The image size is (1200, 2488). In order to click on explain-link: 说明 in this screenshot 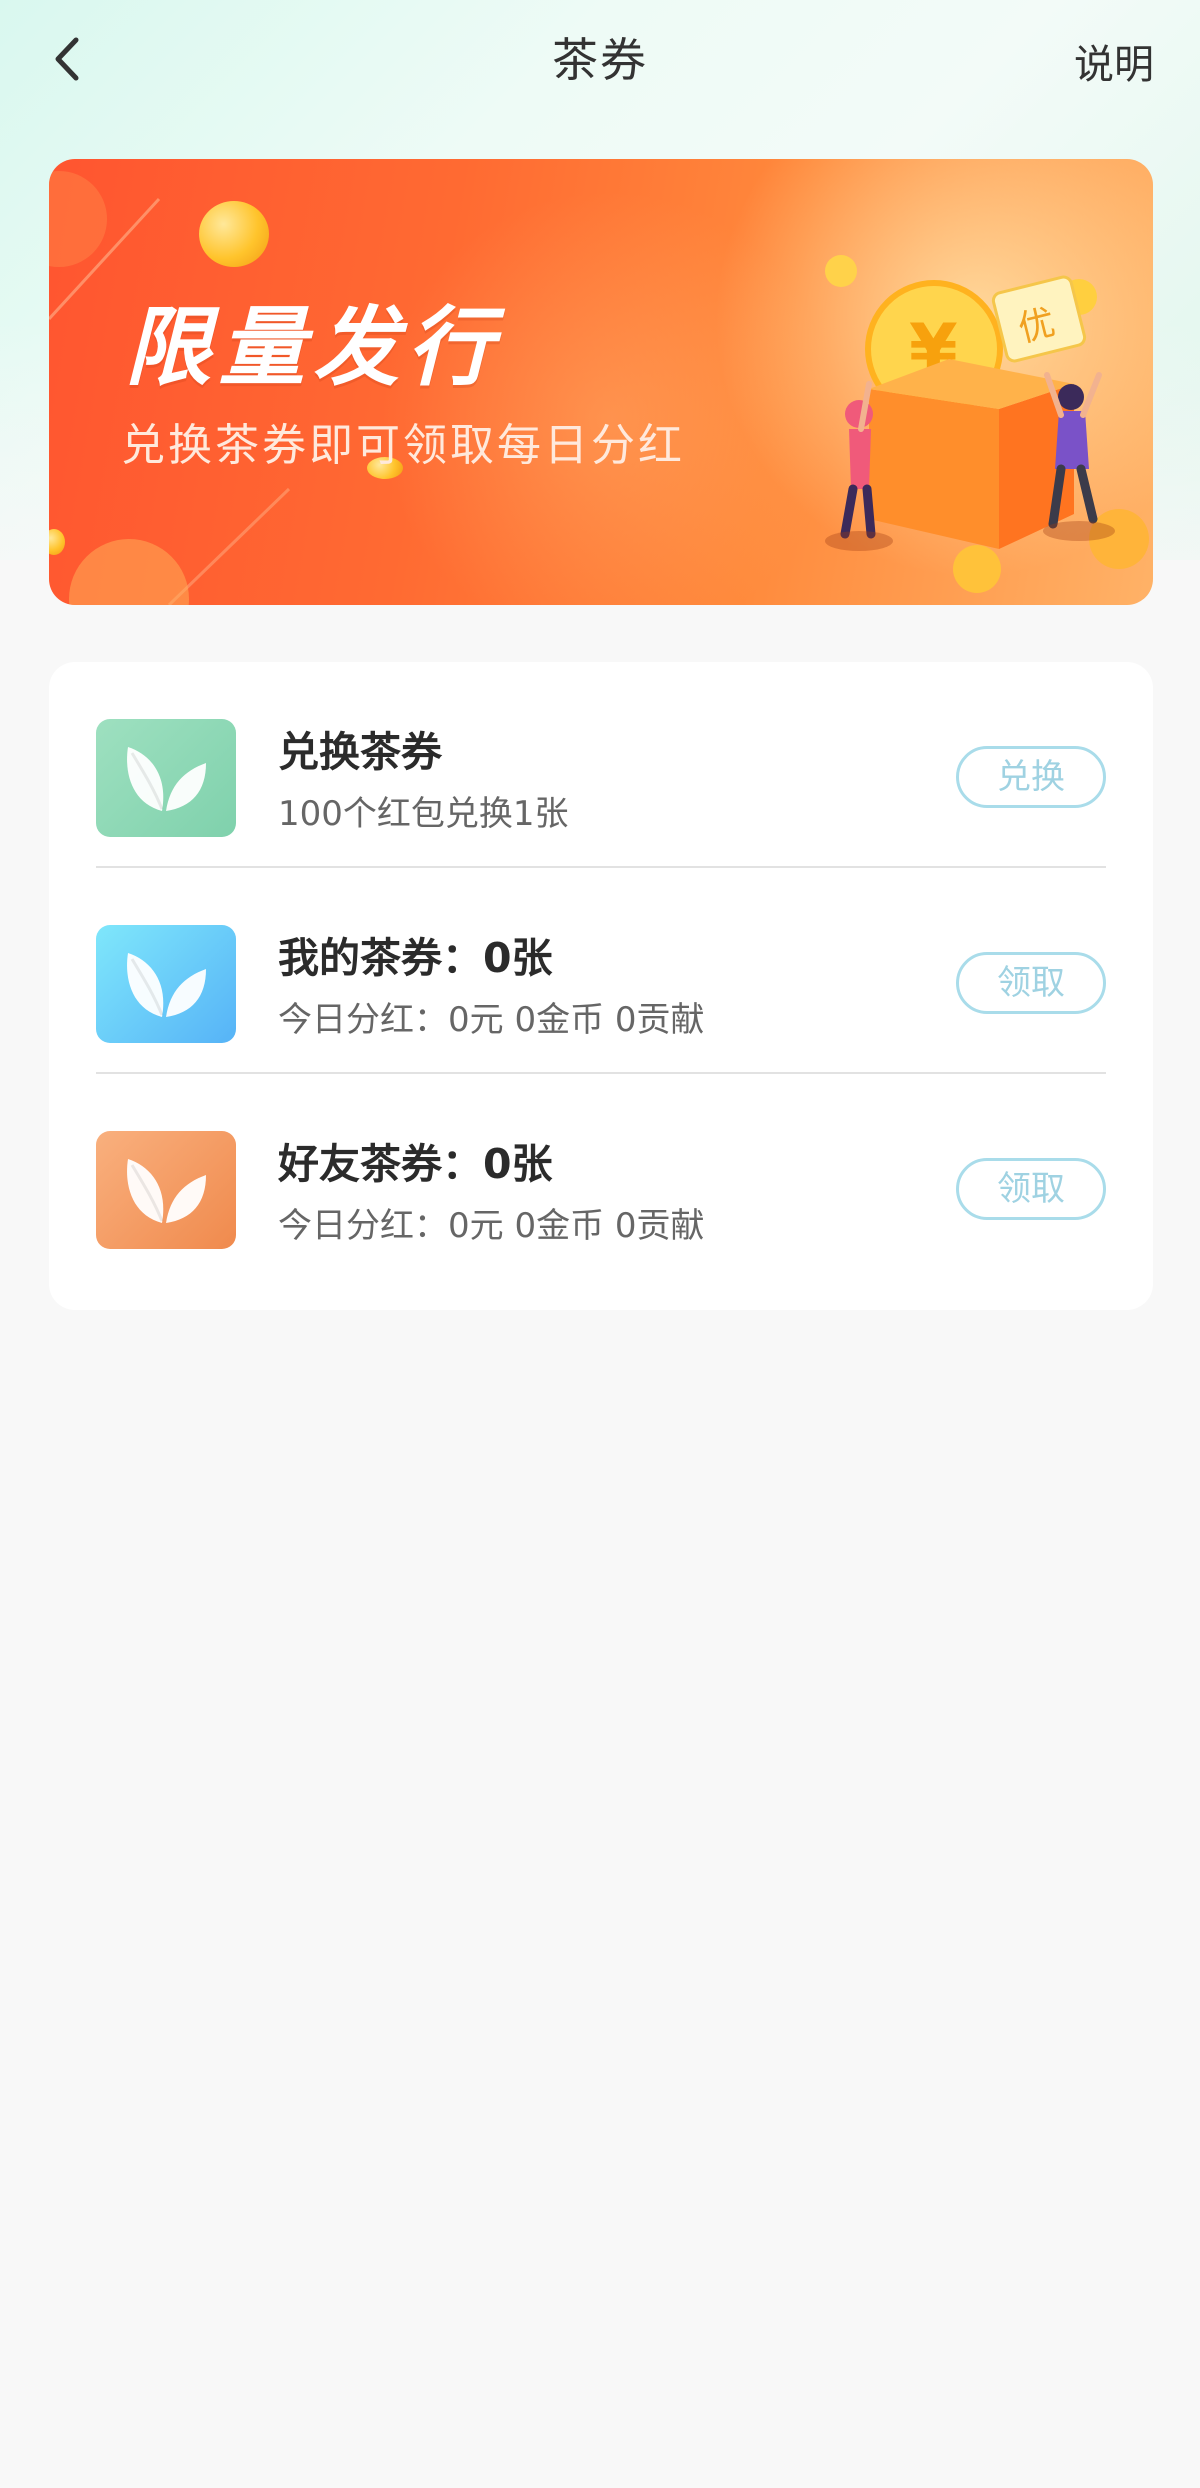, I will do `click(1114, 61)`.